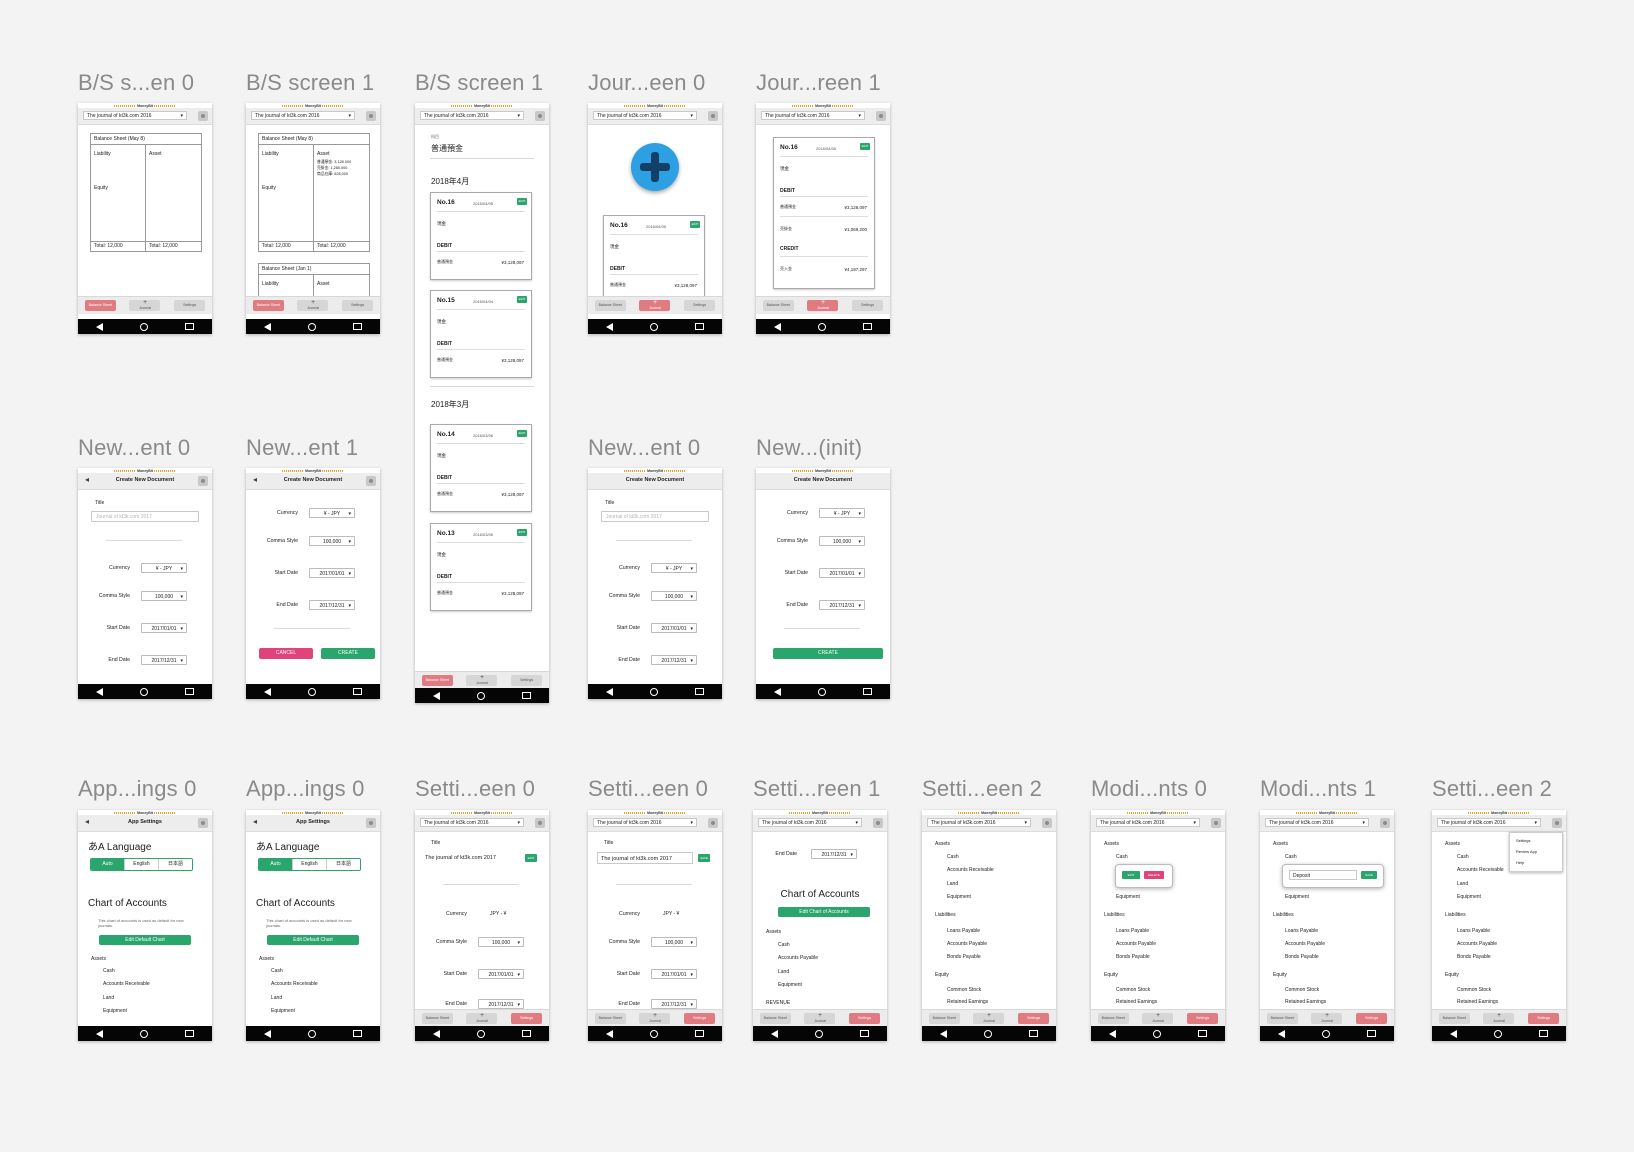  What do you see at coordinates (1369, 875) in the screenshot?
I see `save-account-button: SAVE` at bounding box center [1369, 875].